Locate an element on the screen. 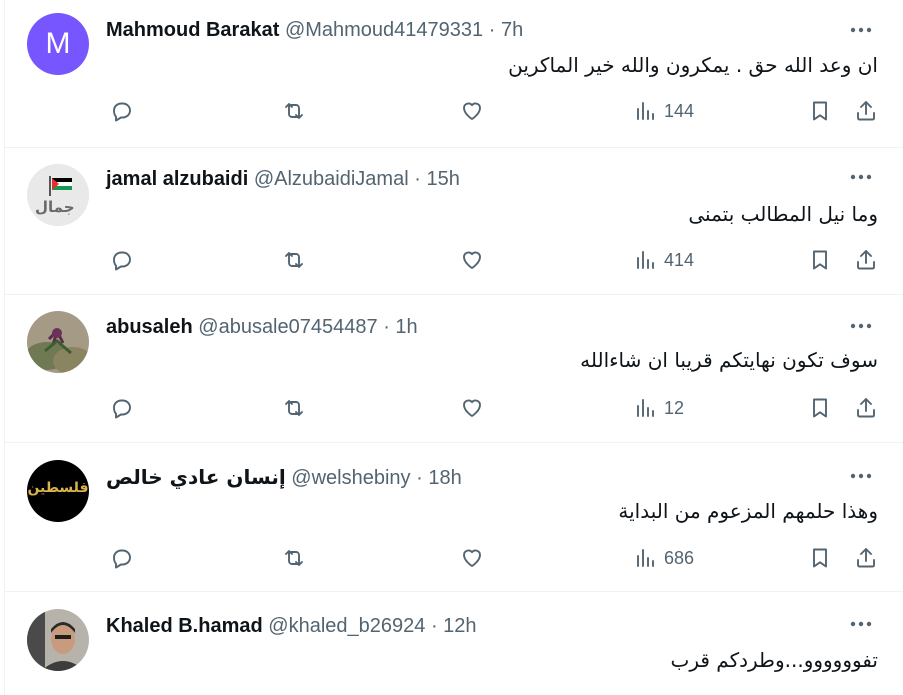 This screenshot has width=903, height=695. tweet-actions: 12 is located at coordinates (493, 408).